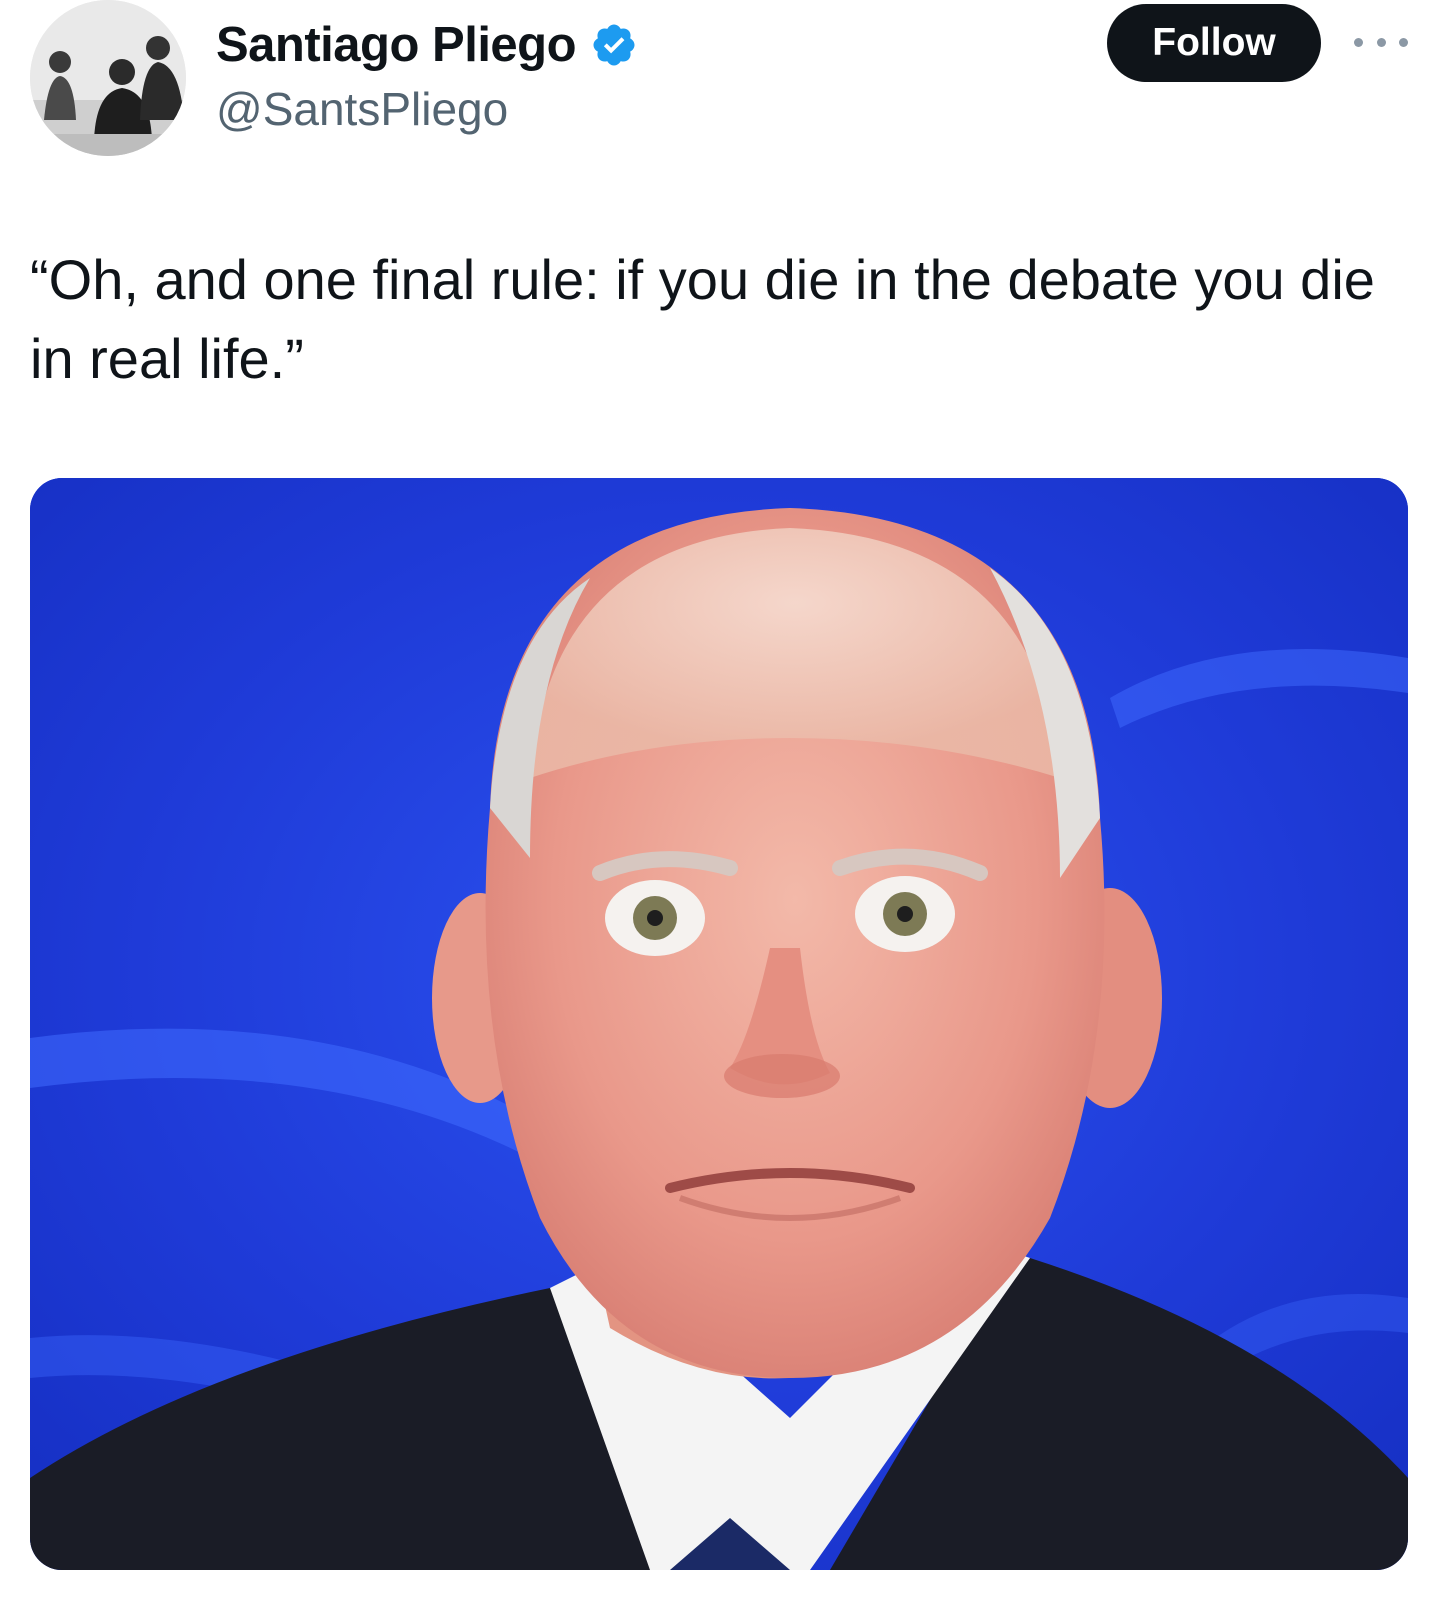 The image size is (1438, 1603). I want to click on verified-badge-icon, so click(614, 45).